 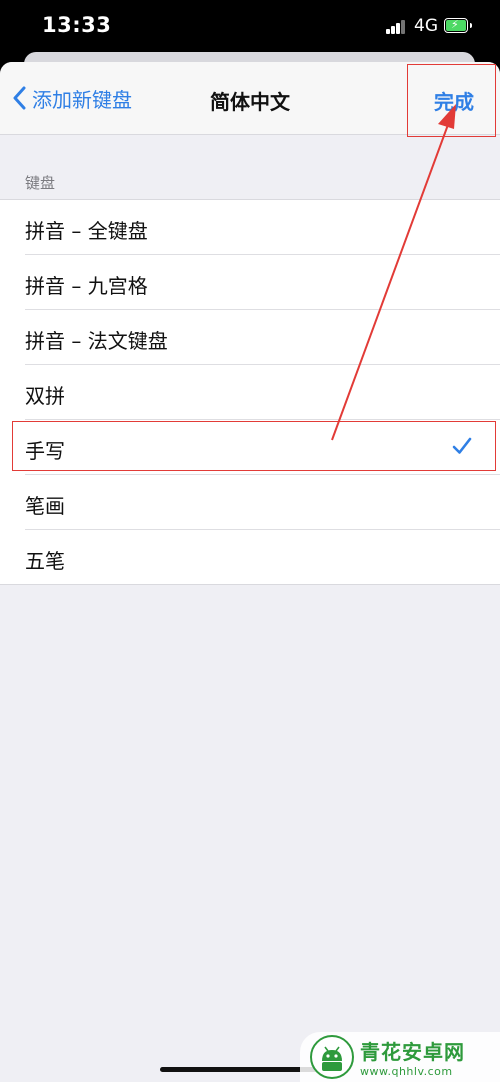 What do you see at coordinates (262, 391) in the screenshot?
I see `keyboard-option-shuangpin: 双拼` at bounding box center [262, 391].